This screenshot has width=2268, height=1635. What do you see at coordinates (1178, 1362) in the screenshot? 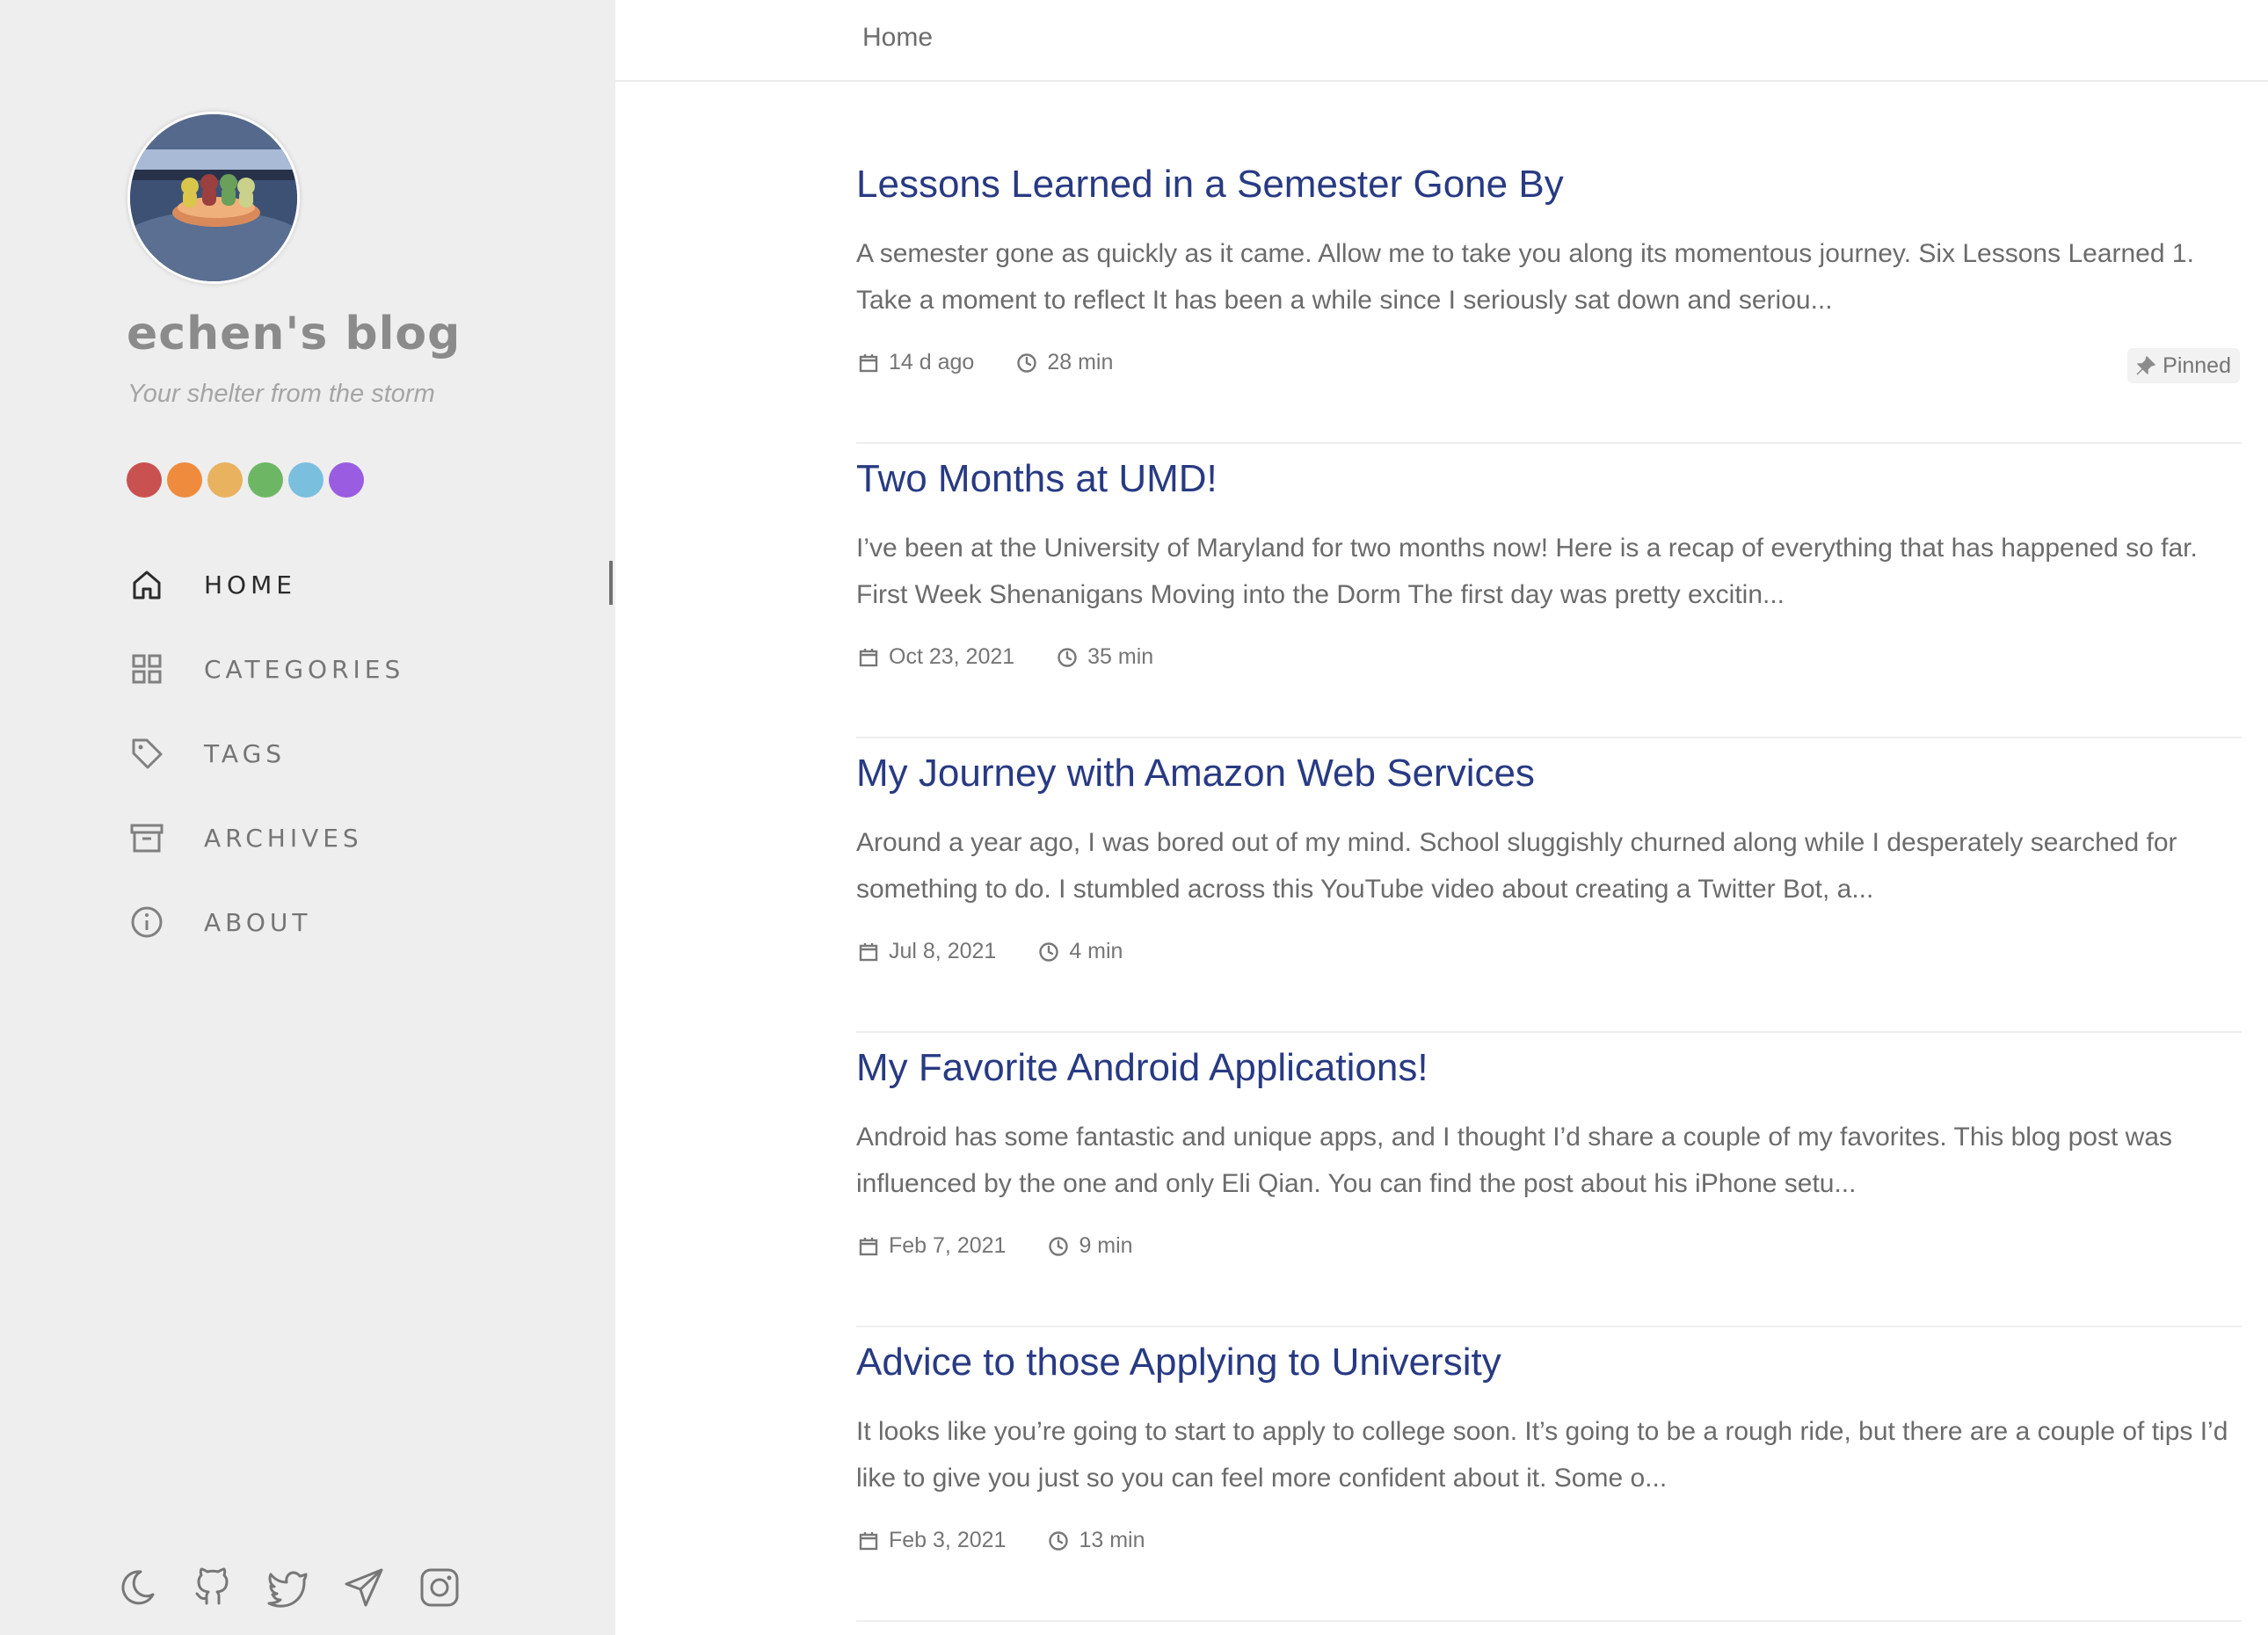
I see `post-title: Advice to those Applying to University` at bounding box center [1178, 1362].